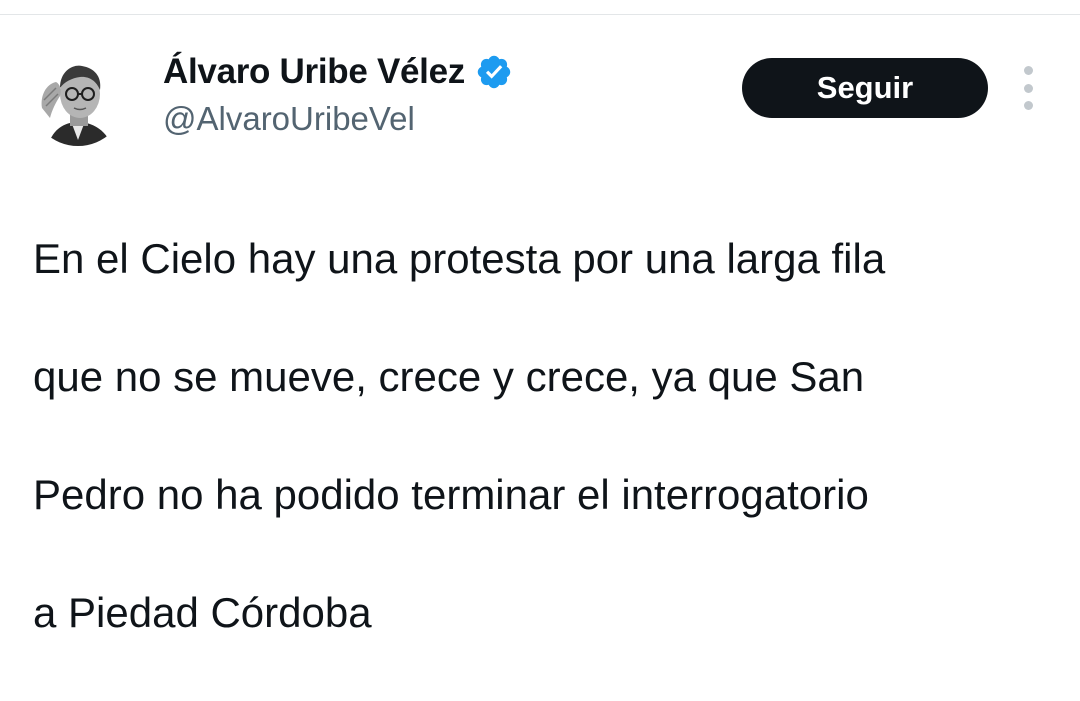 The height and width of the screenshot is (701, 1080). I want to click on top-divider, so click(540, 14).